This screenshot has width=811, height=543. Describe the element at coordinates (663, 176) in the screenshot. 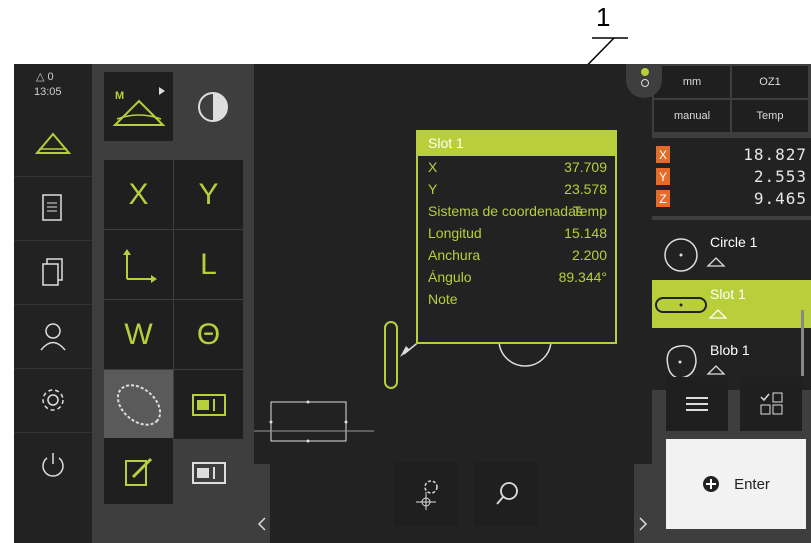

I see `axis-label-y: Y` at that location.